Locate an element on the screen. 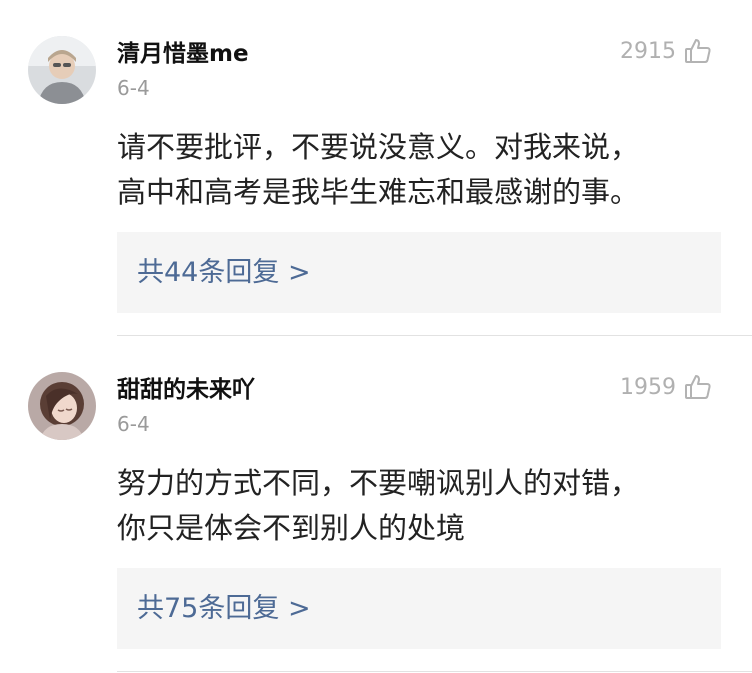 The width and height of the screenshot is (752, 673). replies-box: 共75条回复 > is located at coordinates (419, 608).